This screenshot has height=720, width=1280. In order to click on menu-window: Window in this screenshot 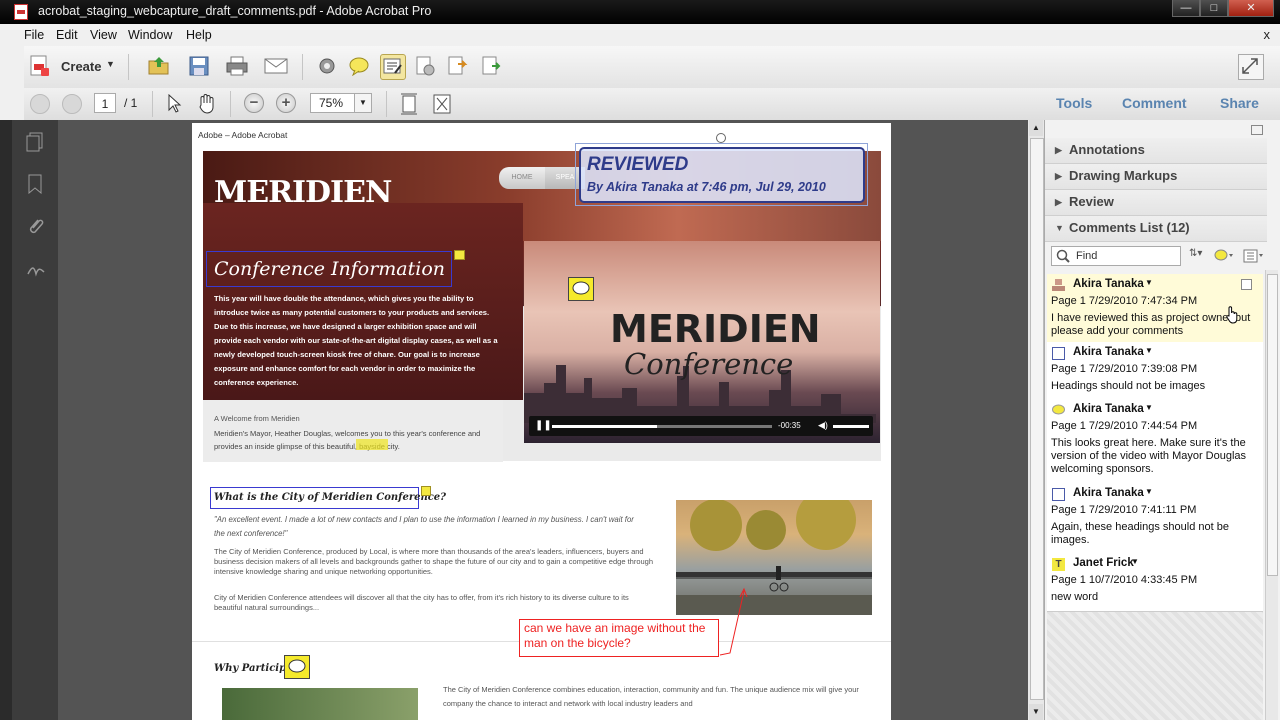, I will do `click(150, 35)`.